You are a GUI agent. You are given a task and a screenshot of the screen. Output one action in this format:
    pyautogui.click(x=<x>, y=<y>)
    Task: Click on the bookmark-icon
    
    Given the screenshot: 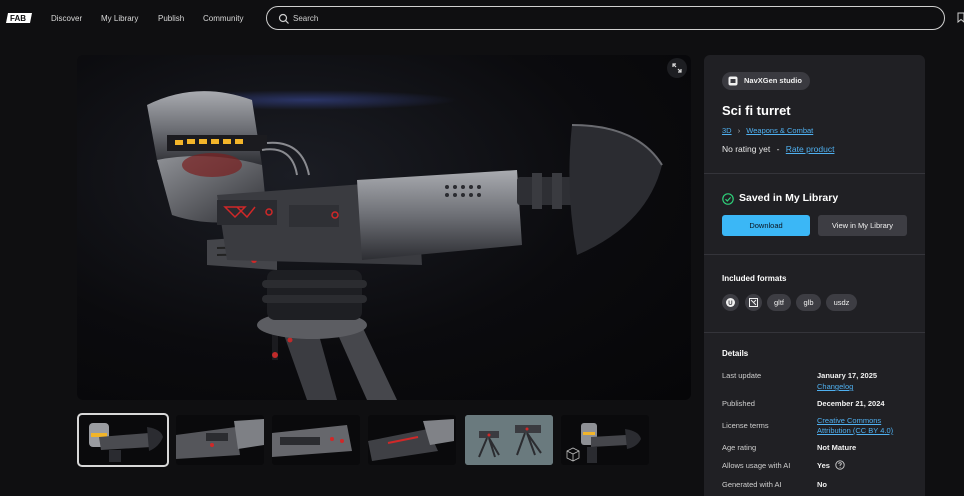 What is the action you would take?
    pyautogui.click(x=960, y=17)
    